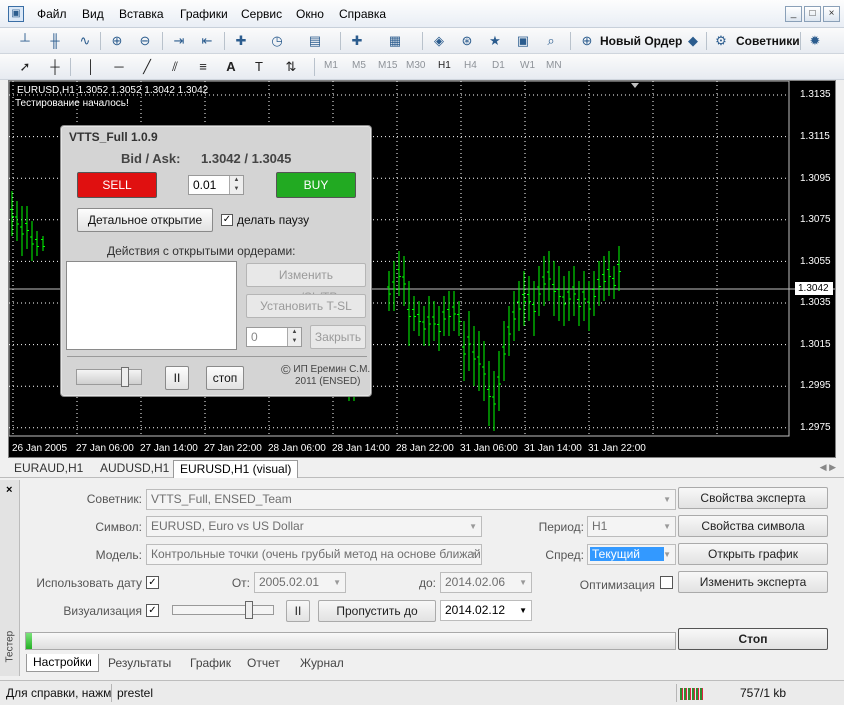  Describe the element at coordinates (109, 377) in the screenshot. I see `speed-slider` at that location.